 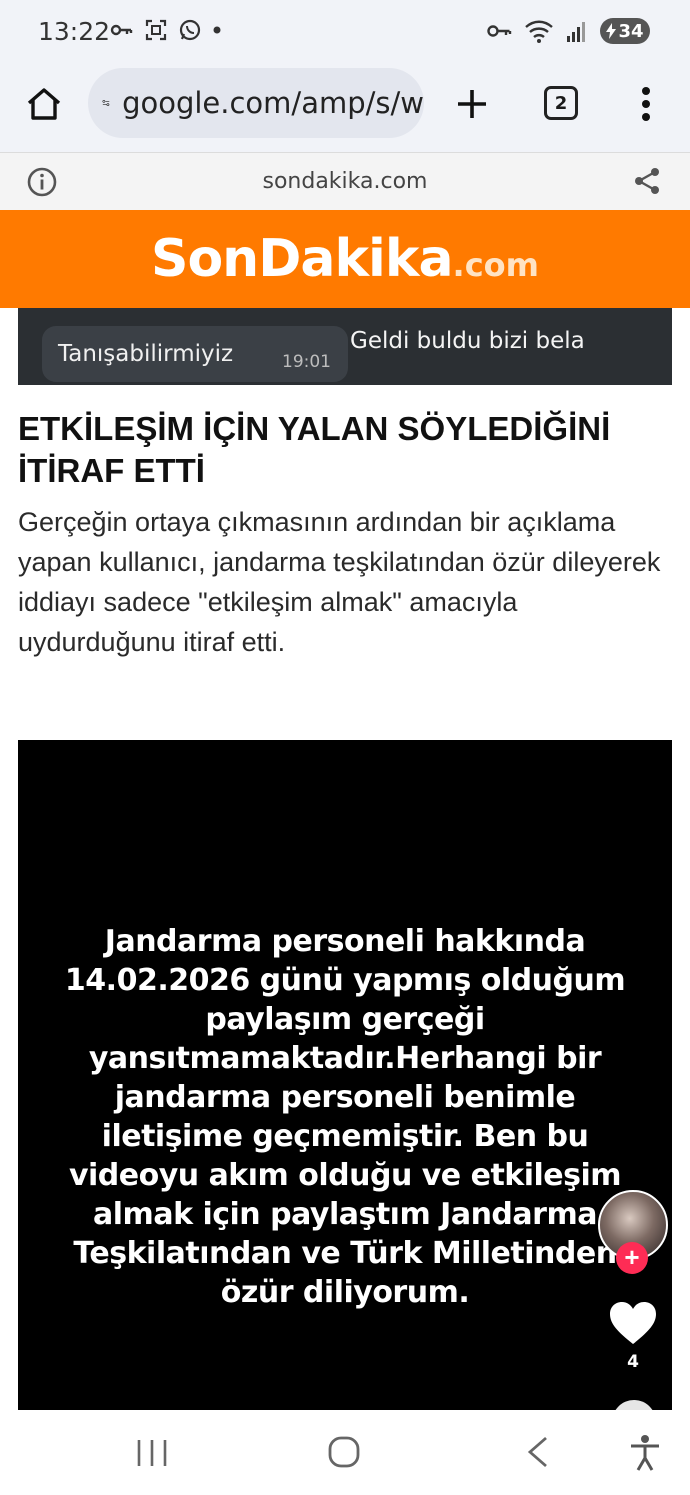 I want to click on back-icon, so click(x=538, y=1452).